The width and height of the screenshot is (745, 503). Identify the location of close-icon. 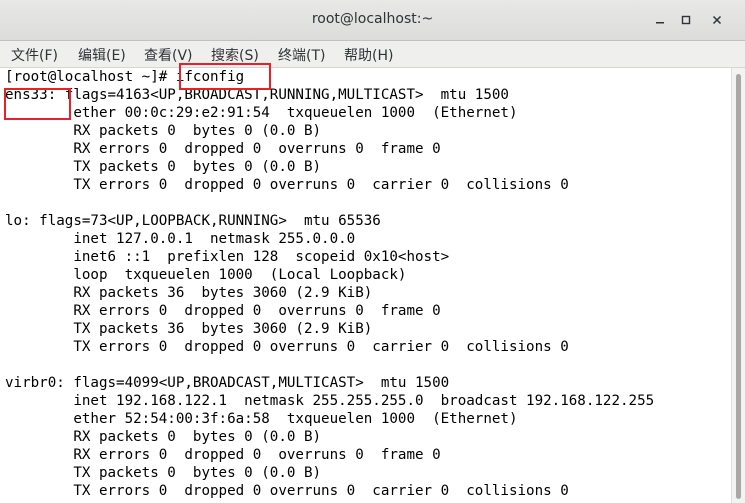
(717, 20).